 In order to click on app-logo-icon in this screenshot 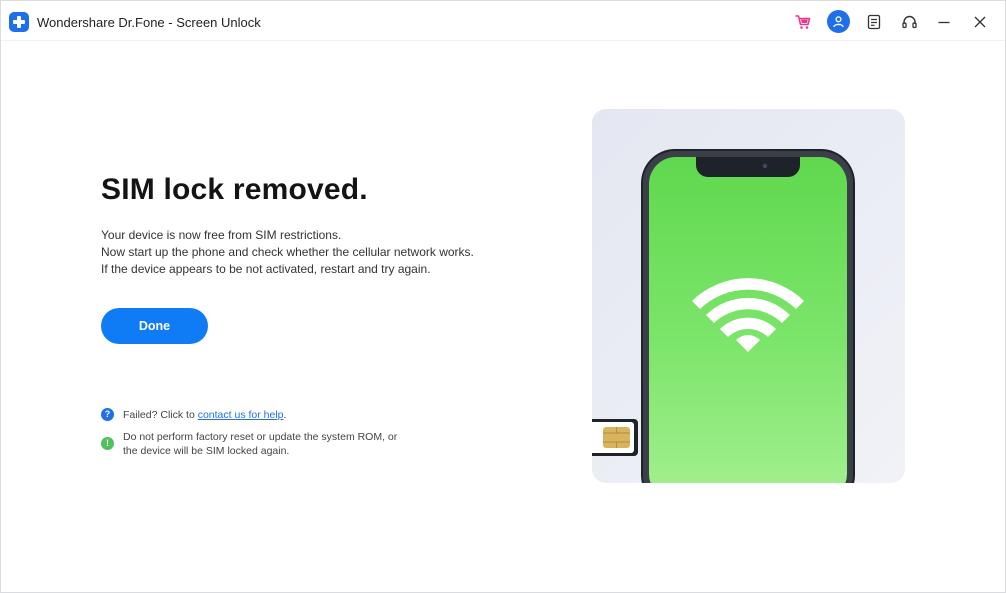, I will do `click(19, 22)`.